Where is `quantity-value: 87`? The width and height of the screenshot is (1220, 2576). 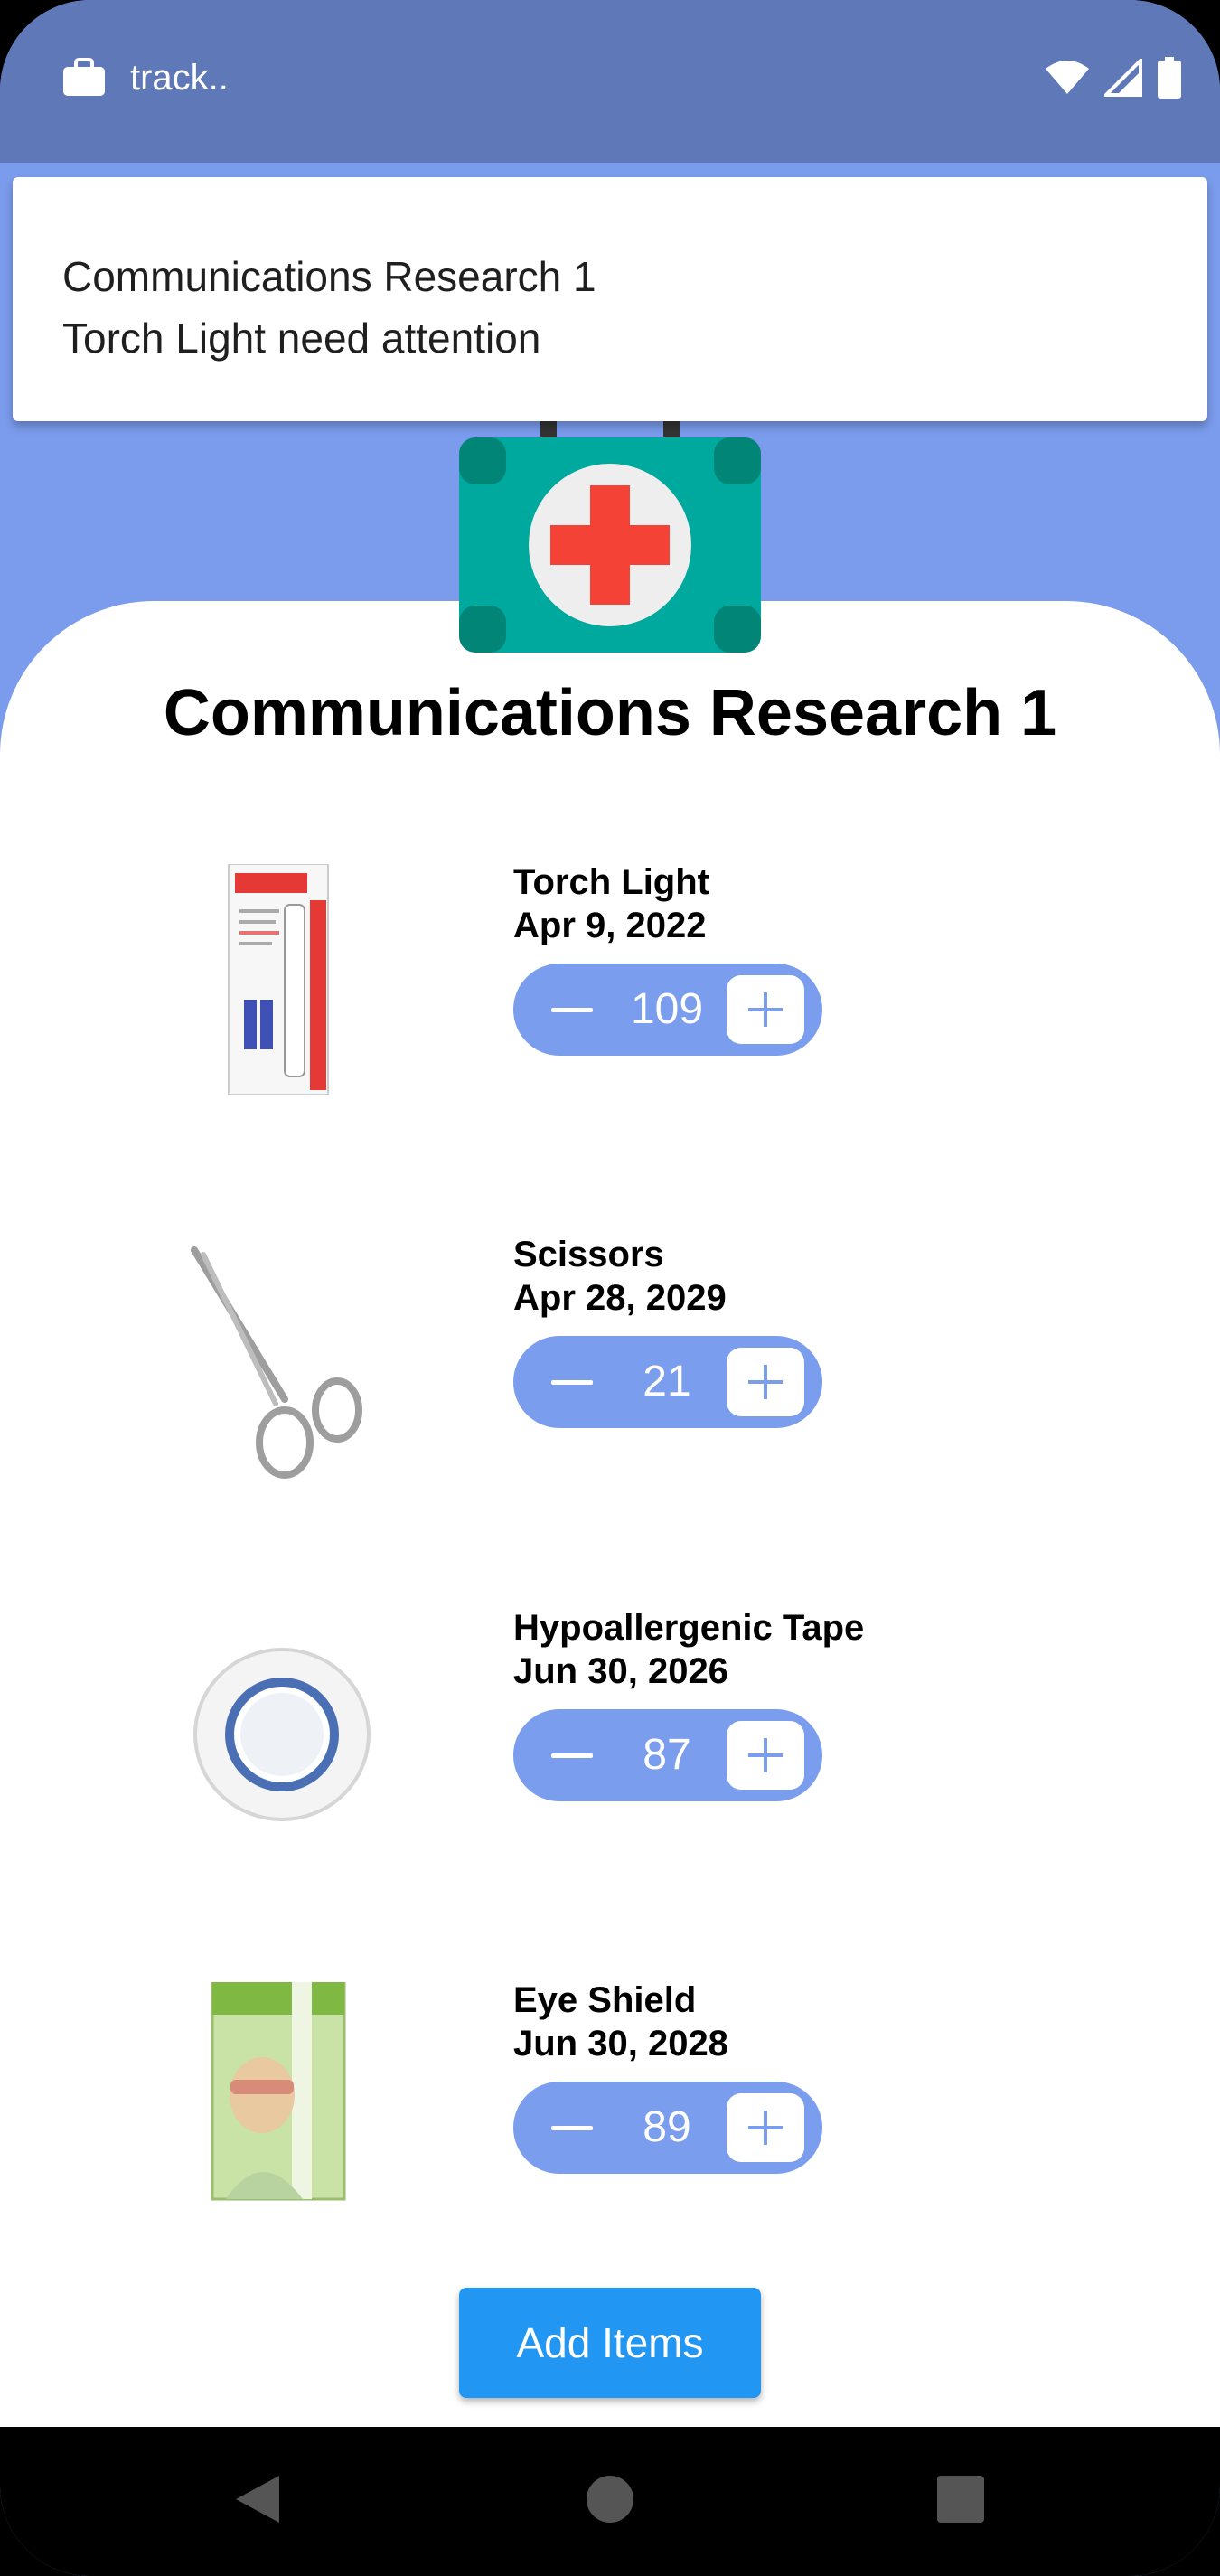 quantity-value: 87 is located at coordinates (667, 1755).